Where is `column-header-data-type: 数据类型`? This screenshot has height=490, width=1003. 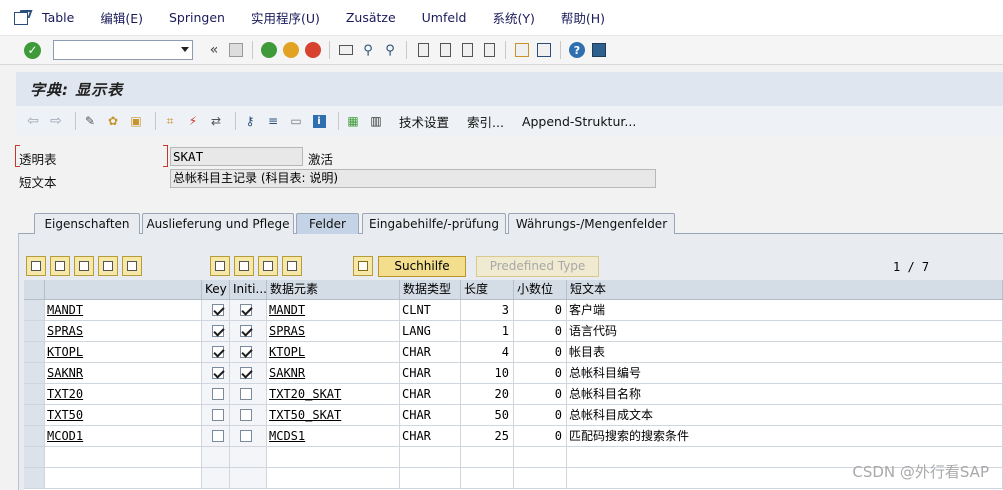
column-header-data-type: 数据类型 is located at coordinates (430, 290).